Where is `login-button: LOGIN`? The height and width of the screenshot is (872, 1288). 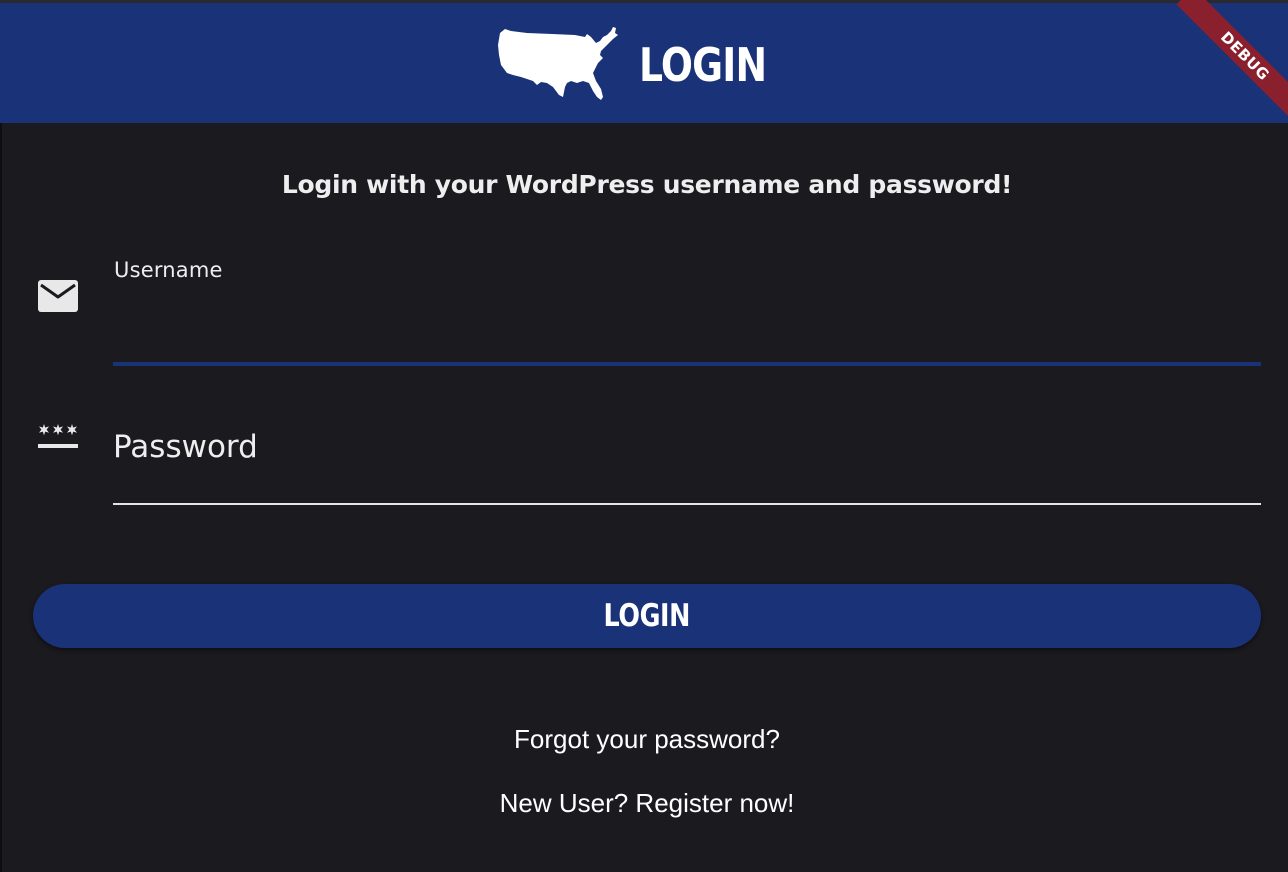
login-button: LOGIN is located at coordinates (647, 616).